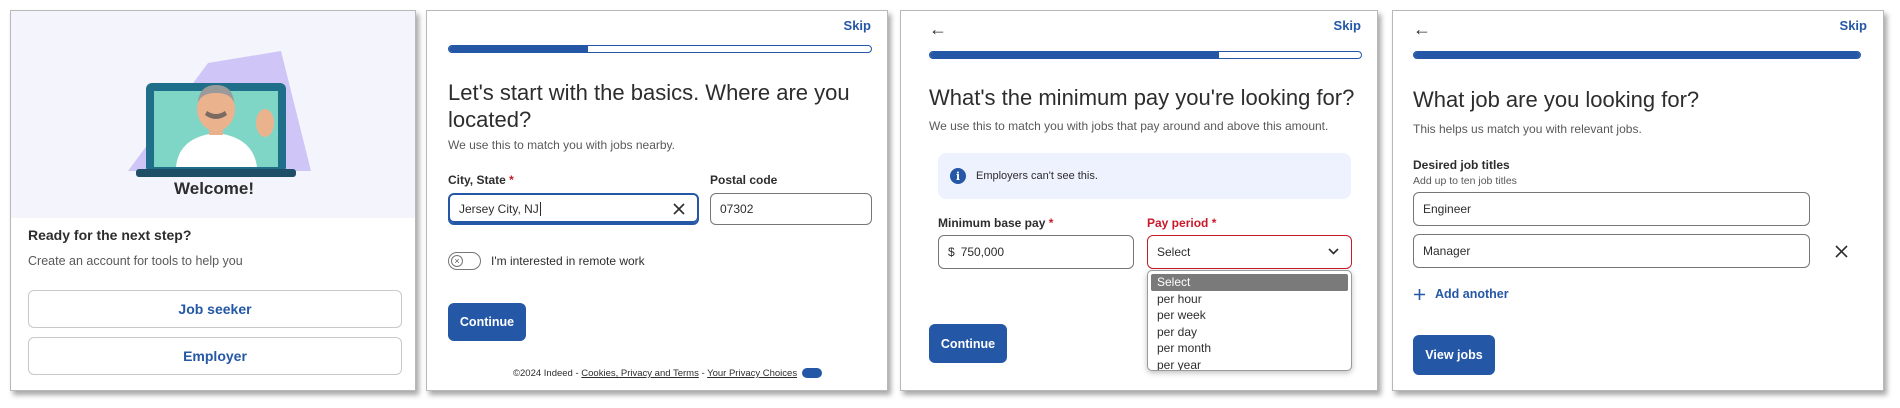 This screenshot has width=1900, height=408. I want to click on min-pay-value: 750,000, so click(982, 252).